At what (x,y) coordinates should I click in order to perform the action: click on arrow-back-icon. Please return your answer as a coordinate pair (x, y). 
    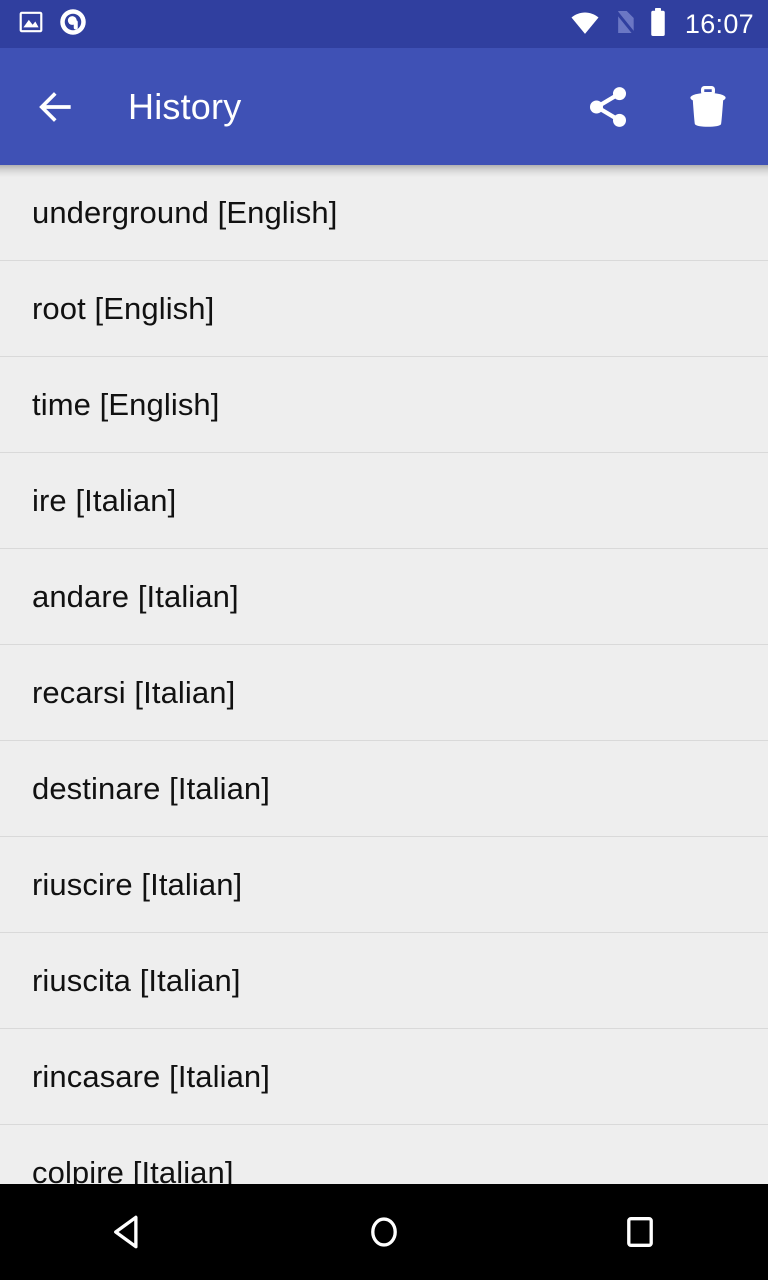
    Looking at the image, I should click on (55, 106).